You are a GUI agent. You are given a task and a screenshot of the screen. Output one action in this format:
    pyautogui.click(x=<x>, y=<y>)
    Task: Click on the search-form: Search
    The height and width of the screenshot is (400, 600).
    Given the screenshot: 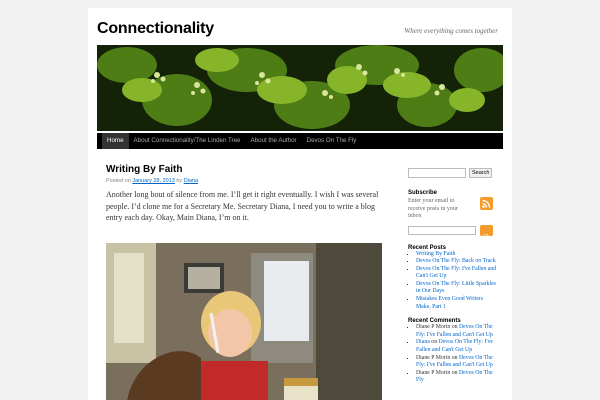 What is the action you would take?
    pyautogui.click(x=453, y=173)
    